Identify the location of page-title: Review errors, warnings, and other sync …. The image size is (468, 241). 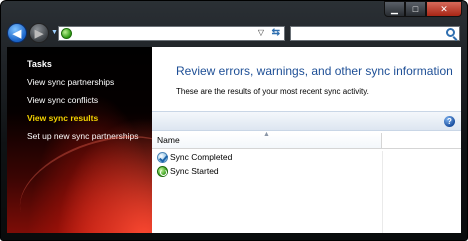
(314, 71).